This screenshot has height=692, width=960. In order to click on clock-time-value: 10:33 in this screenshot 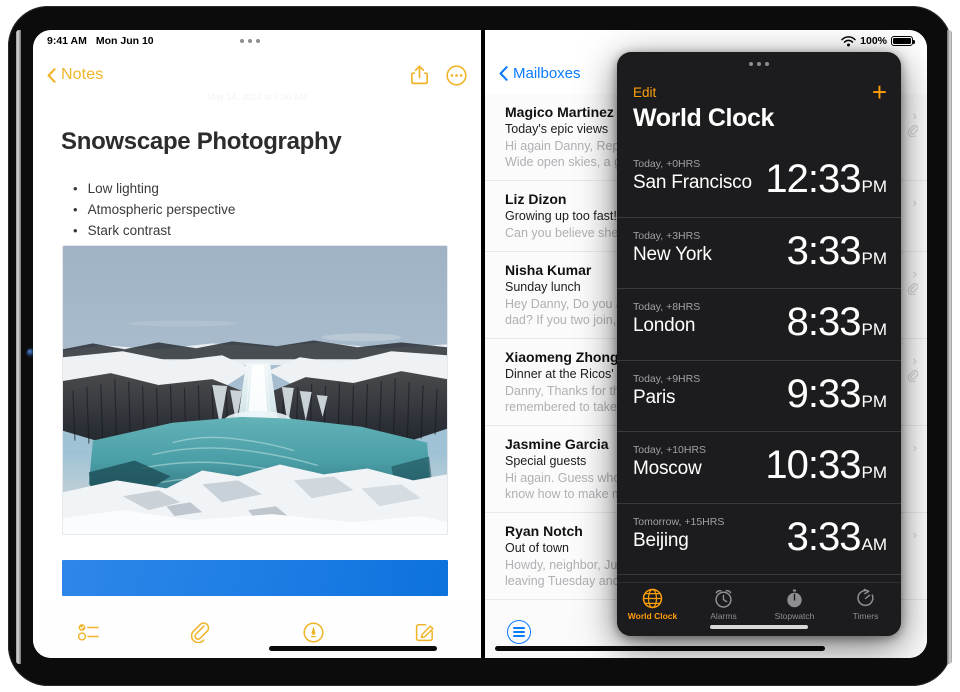, I will do `click(813, 465)`.